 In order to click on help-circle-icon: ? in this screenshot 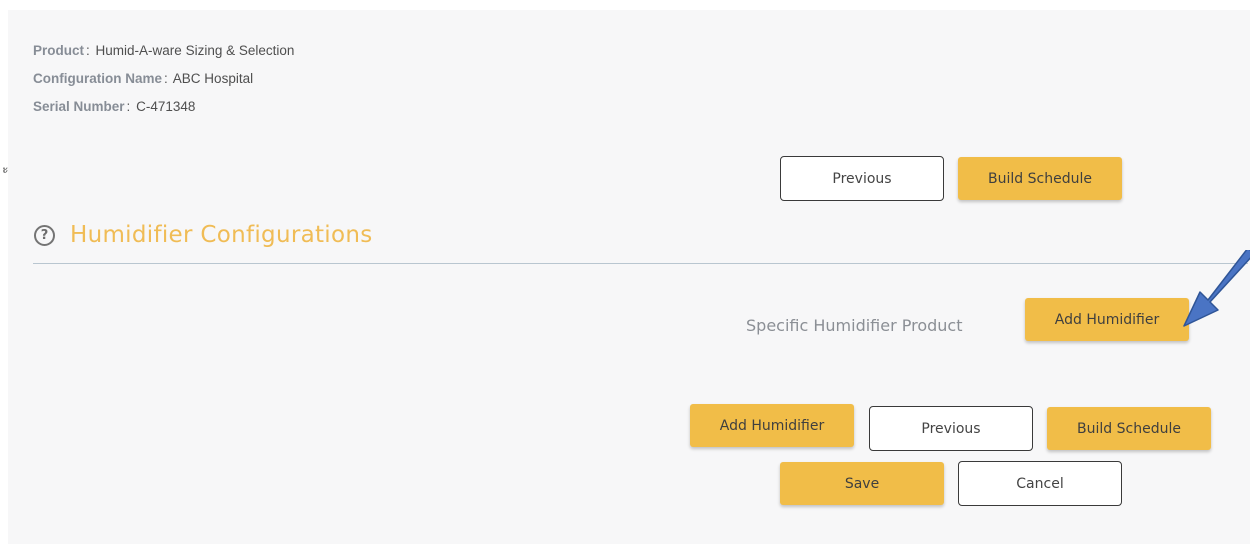, I will do `click(44, 235)`.